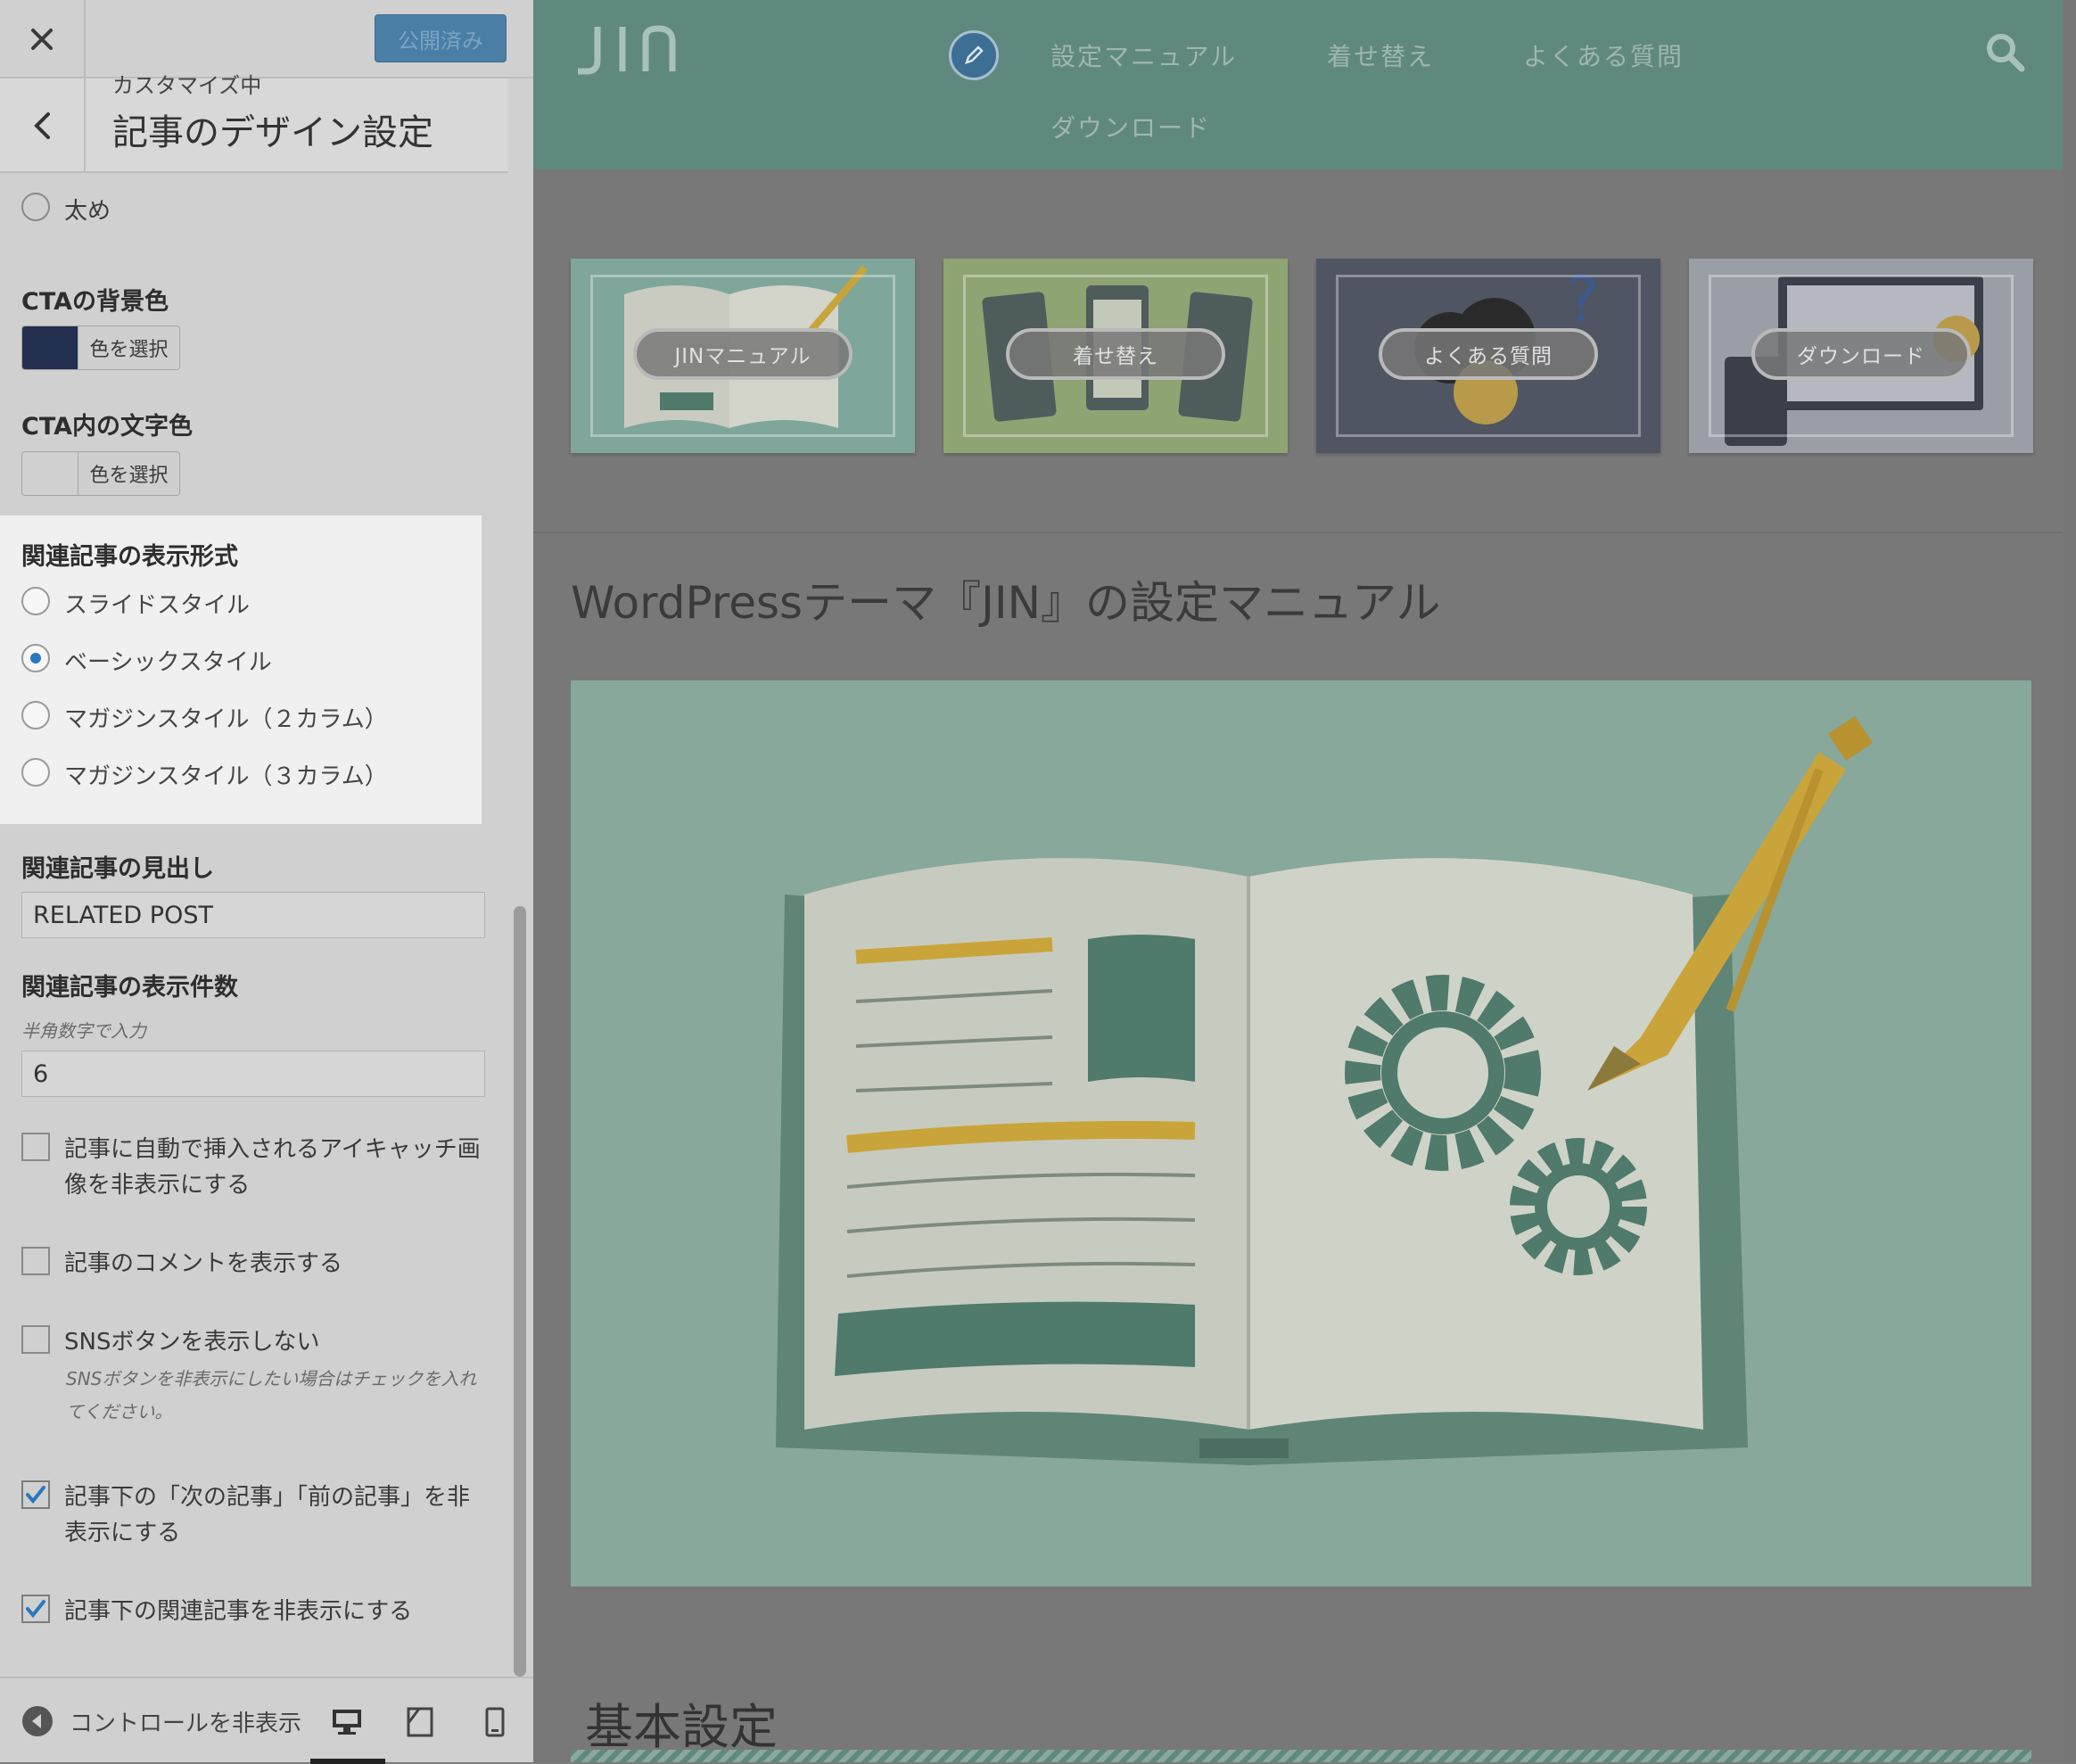 The height and width of the screenshot is (1764, 2076). I want to click on search-icon, so click(2006, 52).